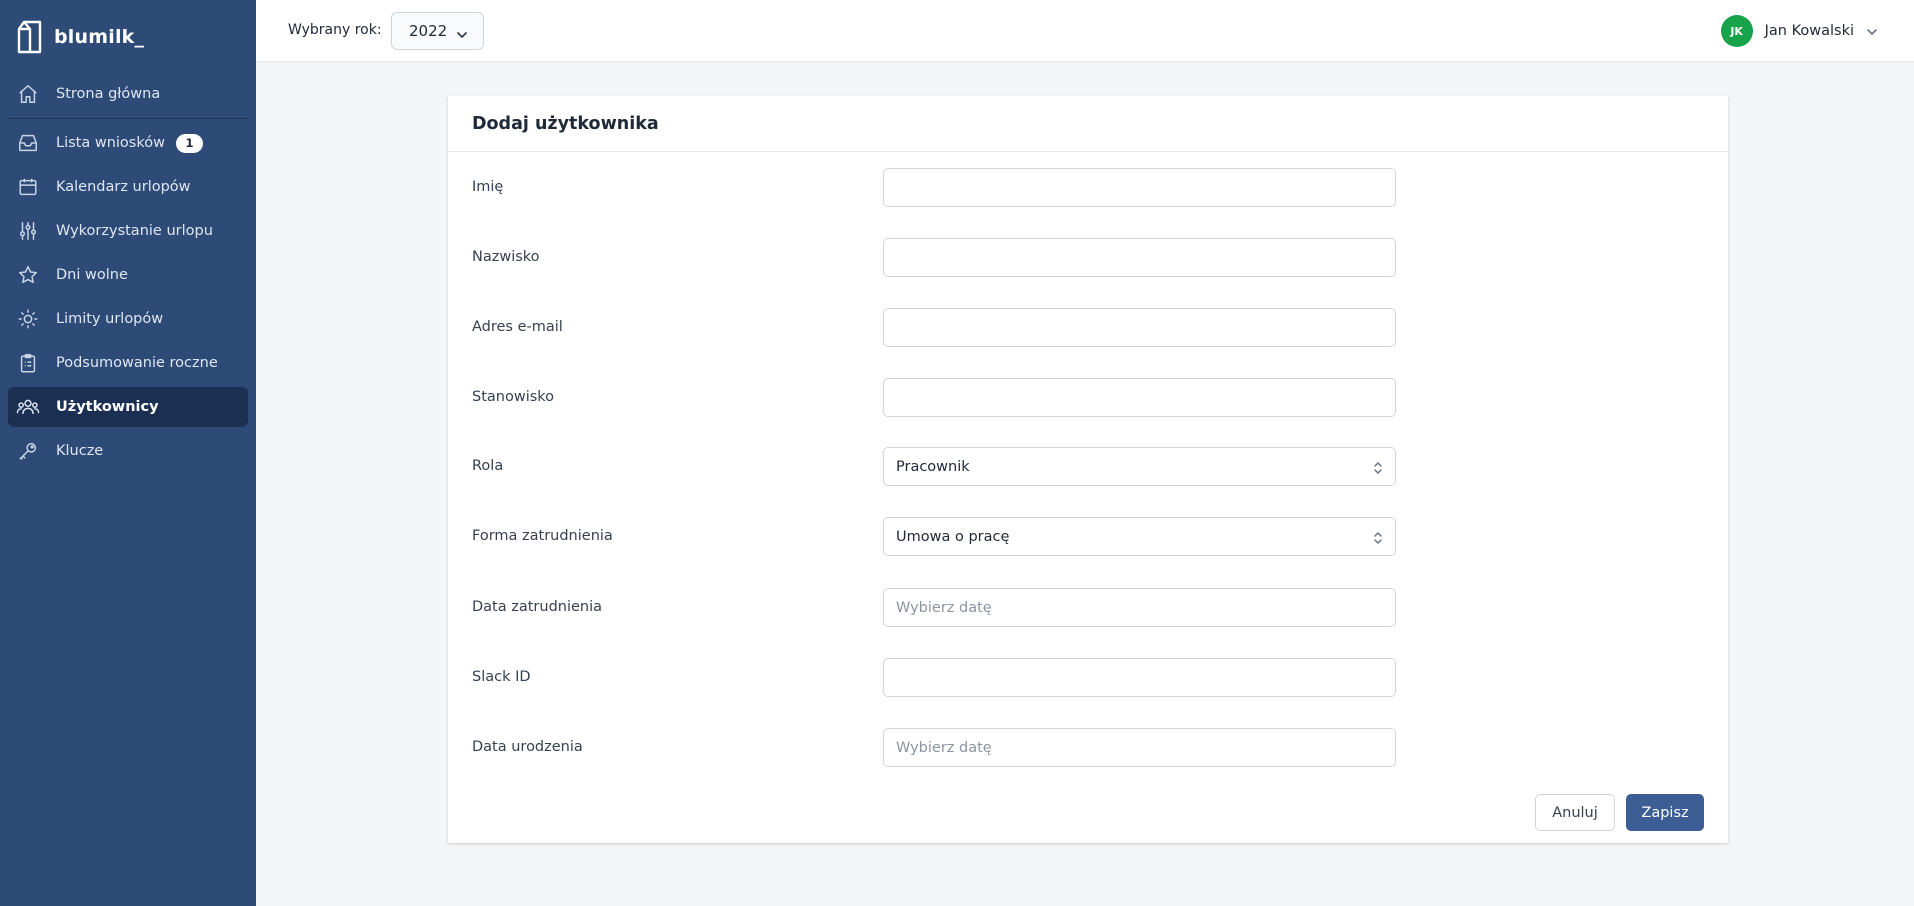 Image resolution: width=1914 pixels, height=906 pixels. I want to click on form-row-employment-form: Forma zatrudnienia Umowa o pracę, so click(1088, 537).